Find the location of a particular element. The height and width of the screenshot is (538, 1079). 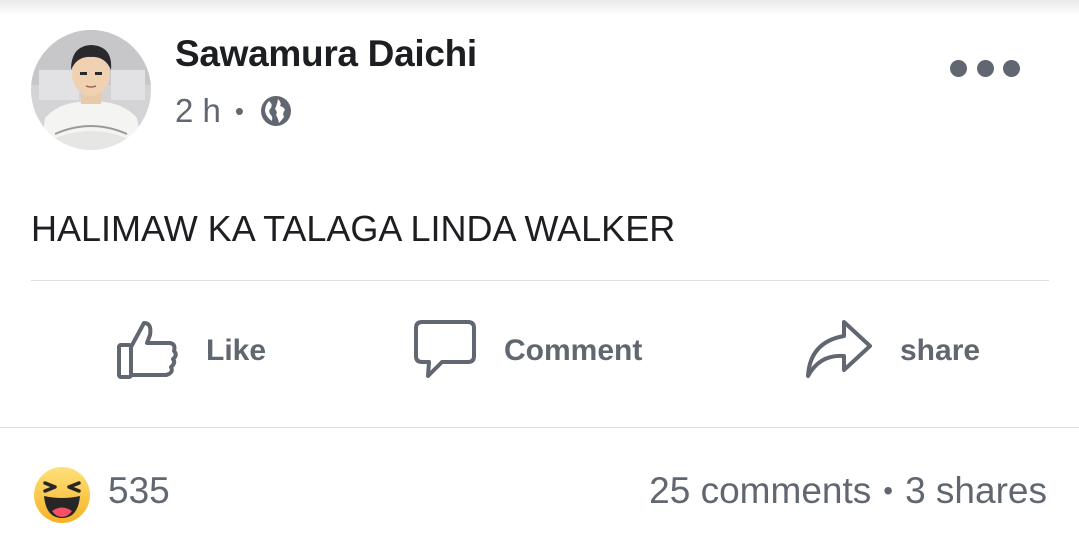

share-arrow-icon is located at coordinates (839, 351).